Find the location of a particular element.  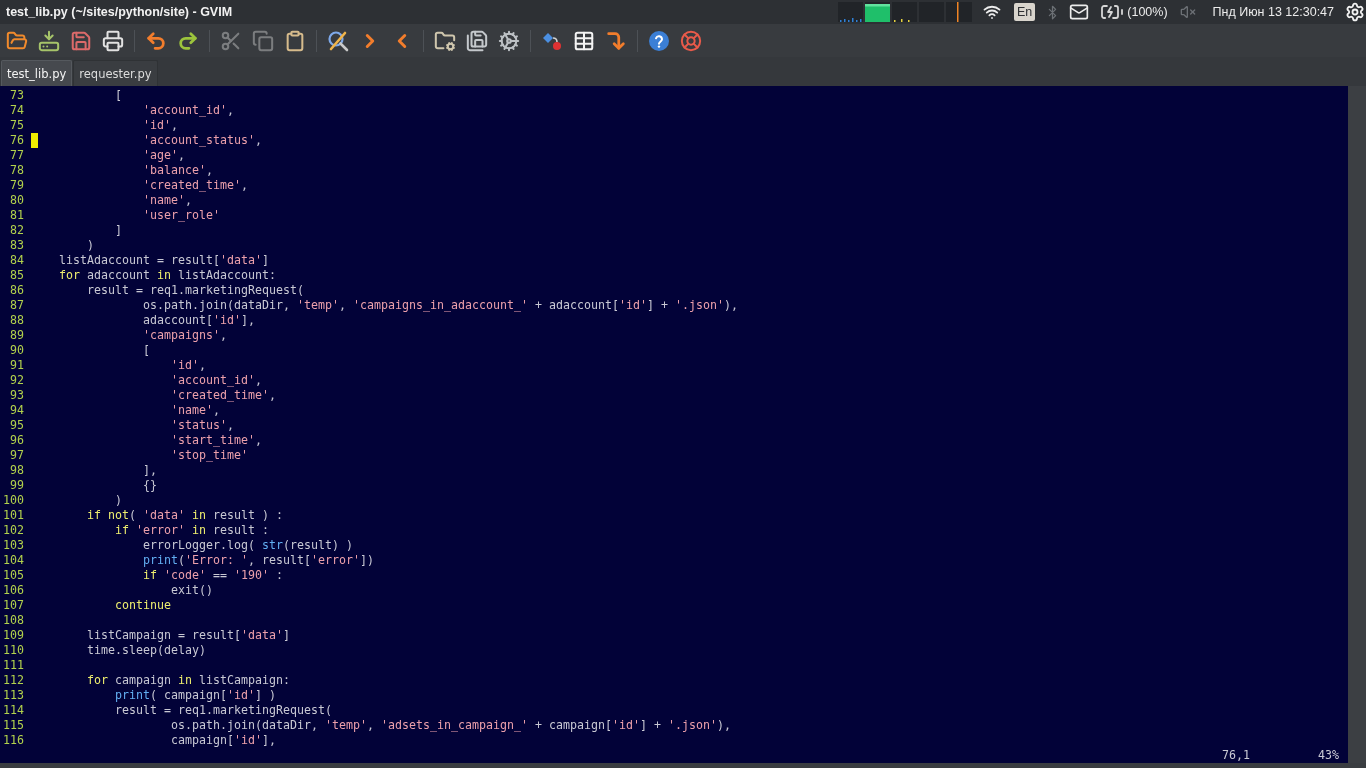

line-number: 100 is located at coordinates (13, 500).